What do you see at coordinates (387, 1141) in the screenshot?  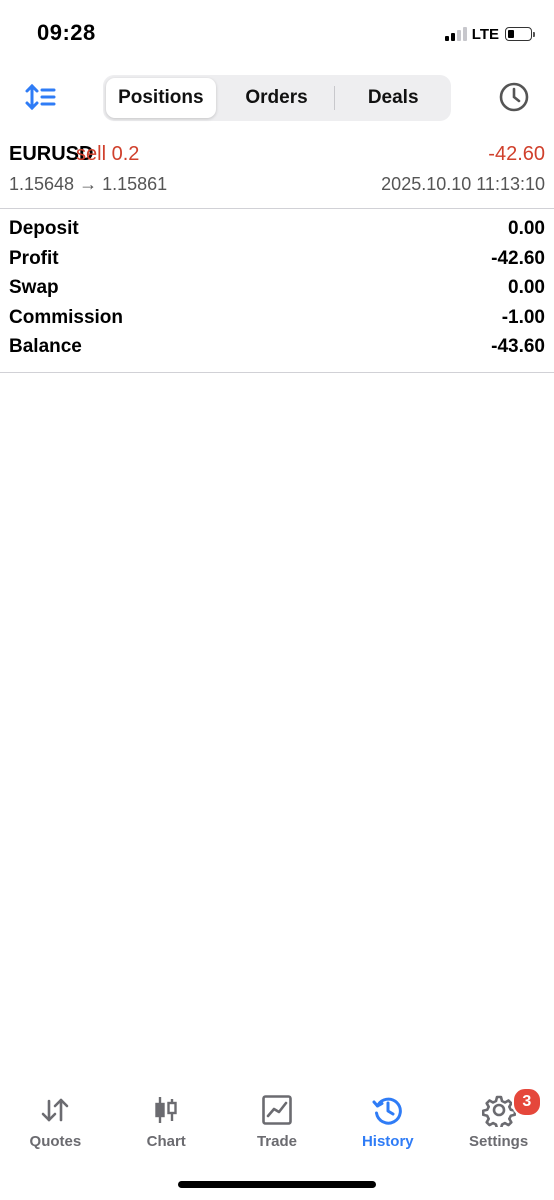 I see `tab-label: History` at bounding box center [387, 1141].